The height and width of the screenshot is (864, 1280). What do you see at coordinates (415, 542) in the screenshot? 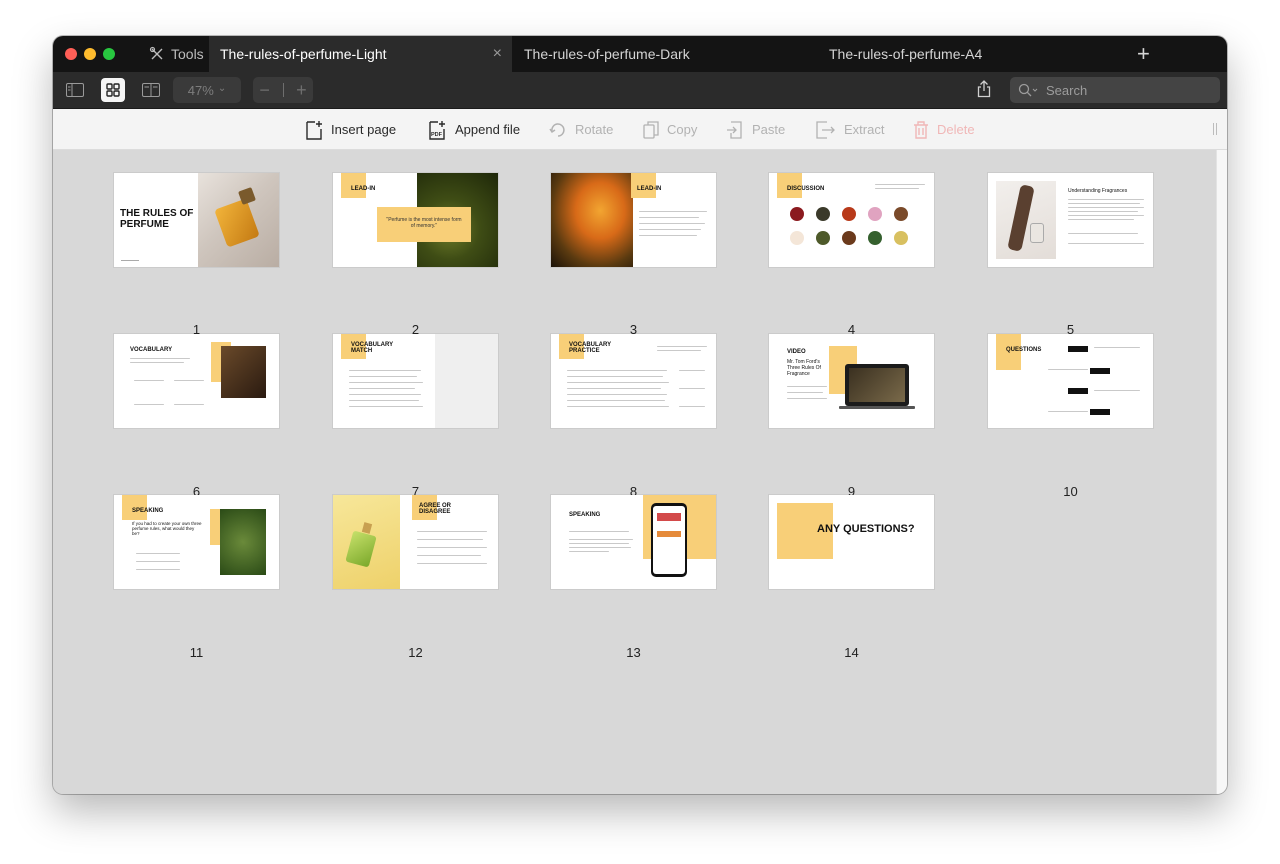
I see `page-thumbnail-12: AGREE OR DISAGREE` at bounding box center [415, 542].